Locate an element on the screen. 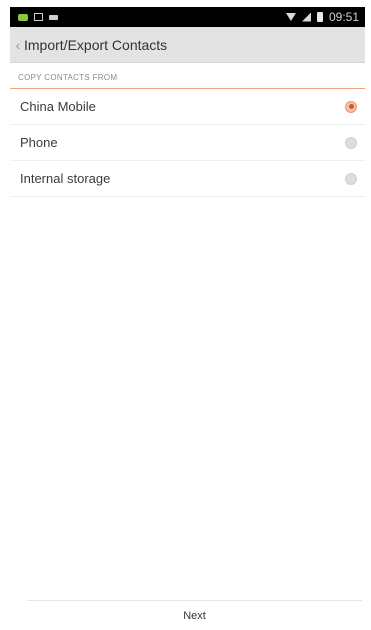 This screenshot has width=371, height=630. next-button: Next is located at coordinates (194, 616).